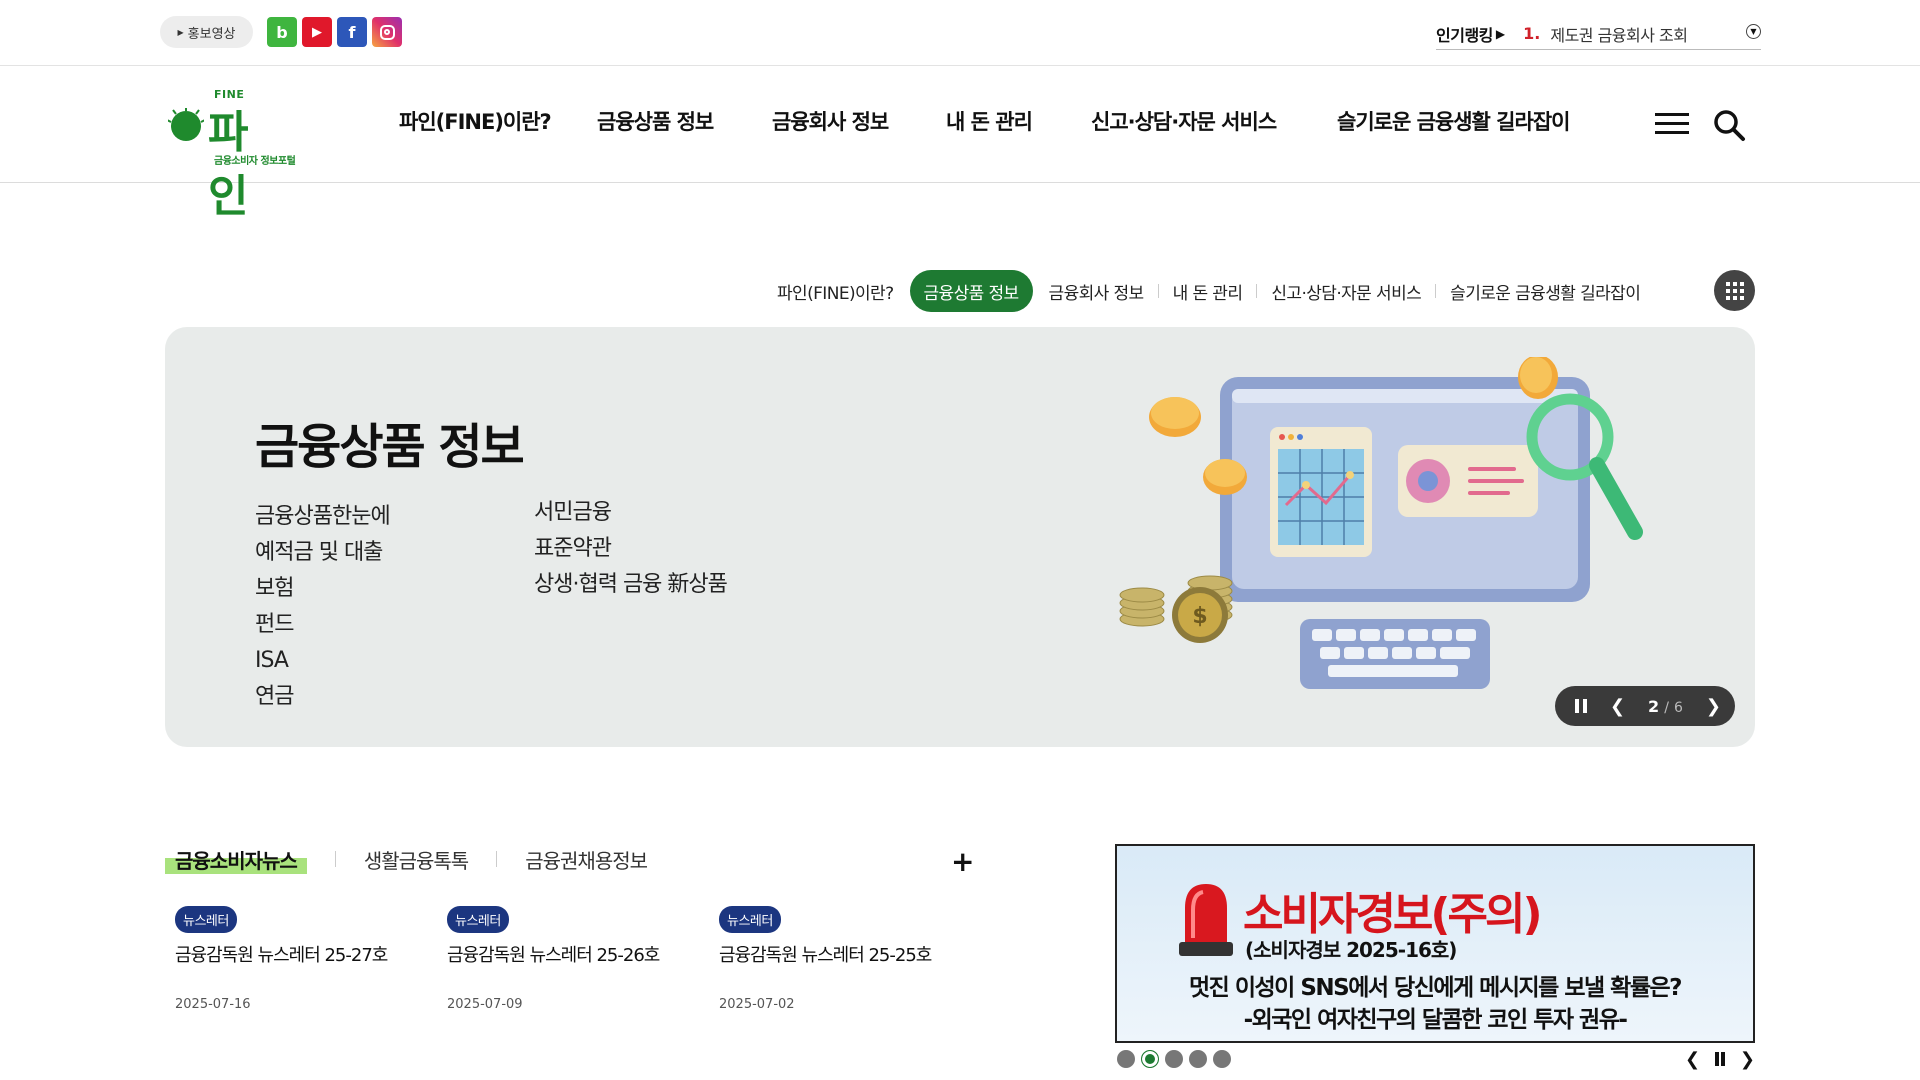 The height and width of the screenshot is (1080, 1920). I want to click on banner-line-2: -외국인 여자친구의 달콤한 코인 투자 권유-, so click(1435, 1020).